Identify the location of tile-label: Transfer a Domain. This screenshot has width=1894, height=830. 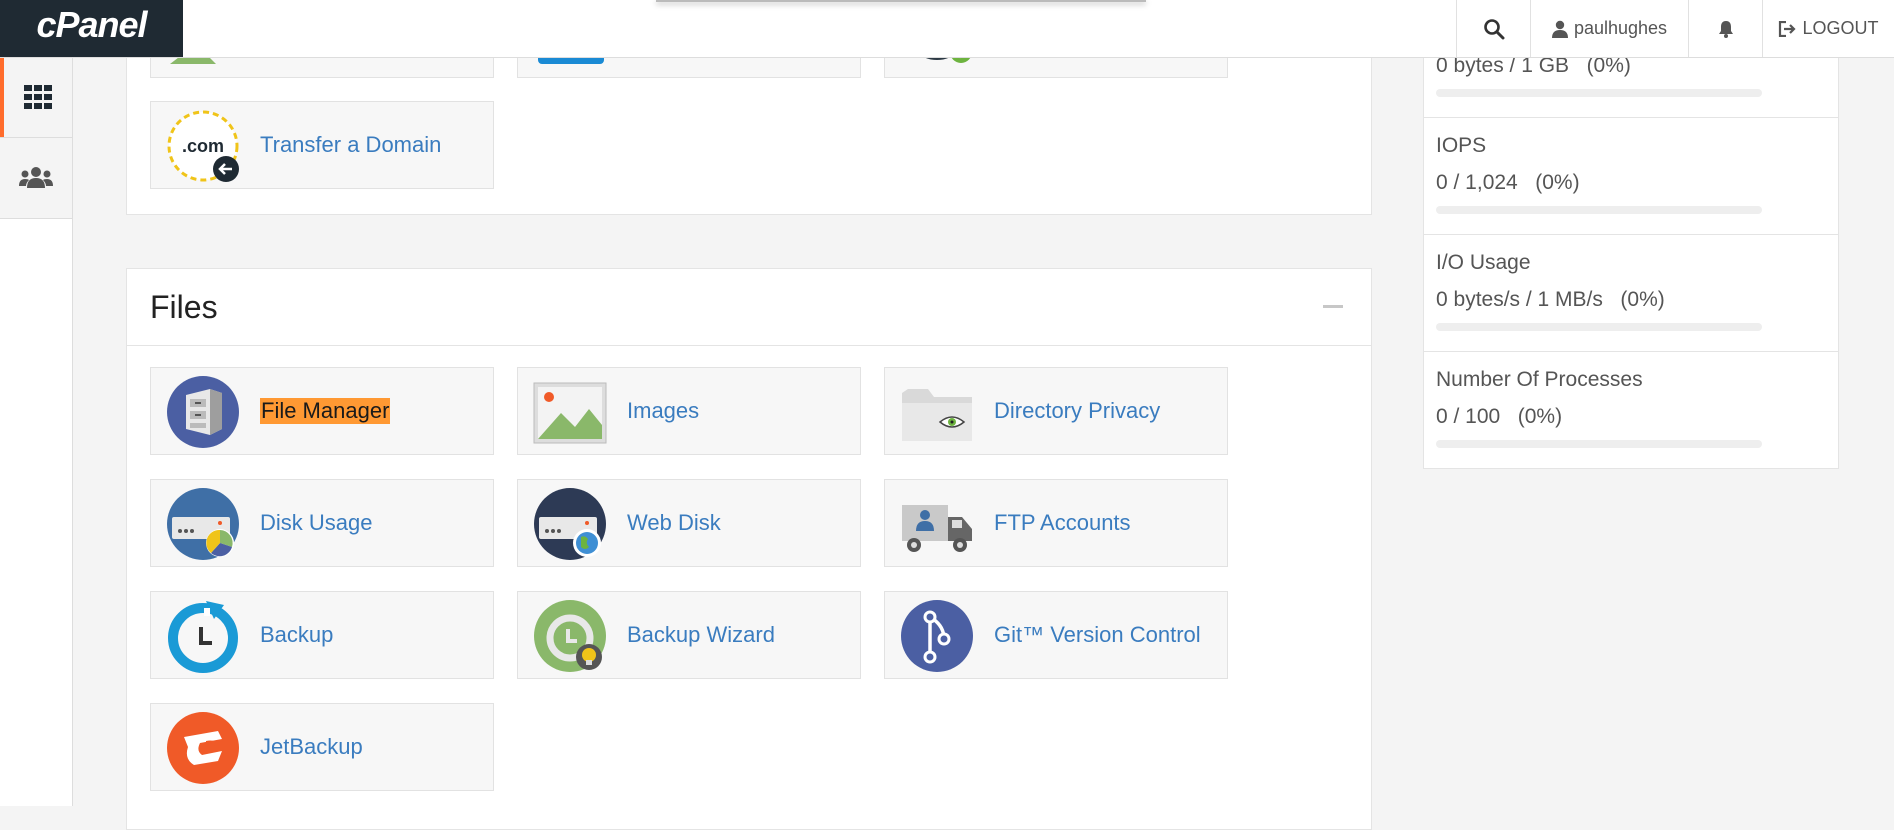
(351, 144).